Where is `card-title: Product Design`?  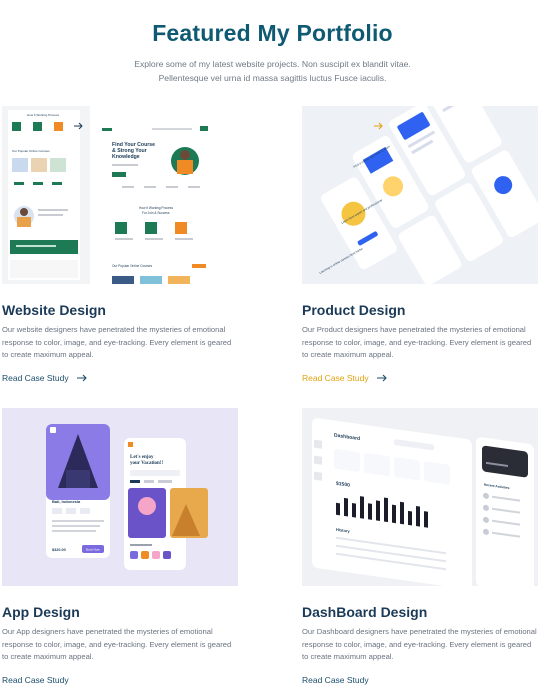 card-title: Product Design is located at coordinates (354, 310).